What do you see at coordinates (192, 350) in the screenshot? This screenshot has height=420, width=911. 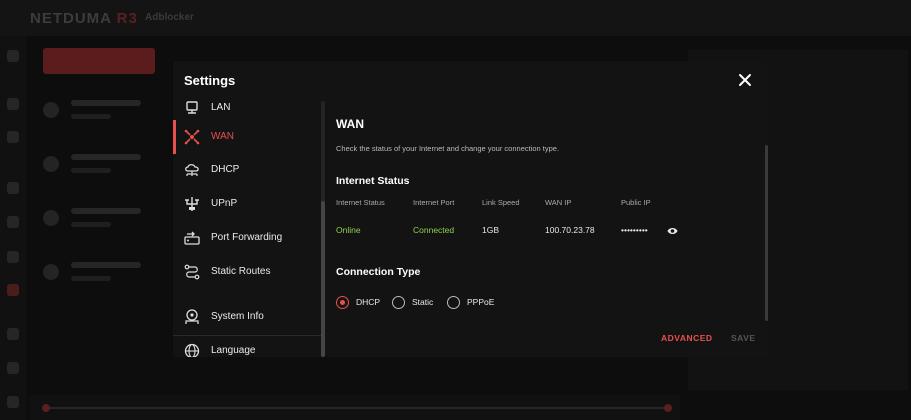 I see `globe-icon` at bounding box center [192, 350].